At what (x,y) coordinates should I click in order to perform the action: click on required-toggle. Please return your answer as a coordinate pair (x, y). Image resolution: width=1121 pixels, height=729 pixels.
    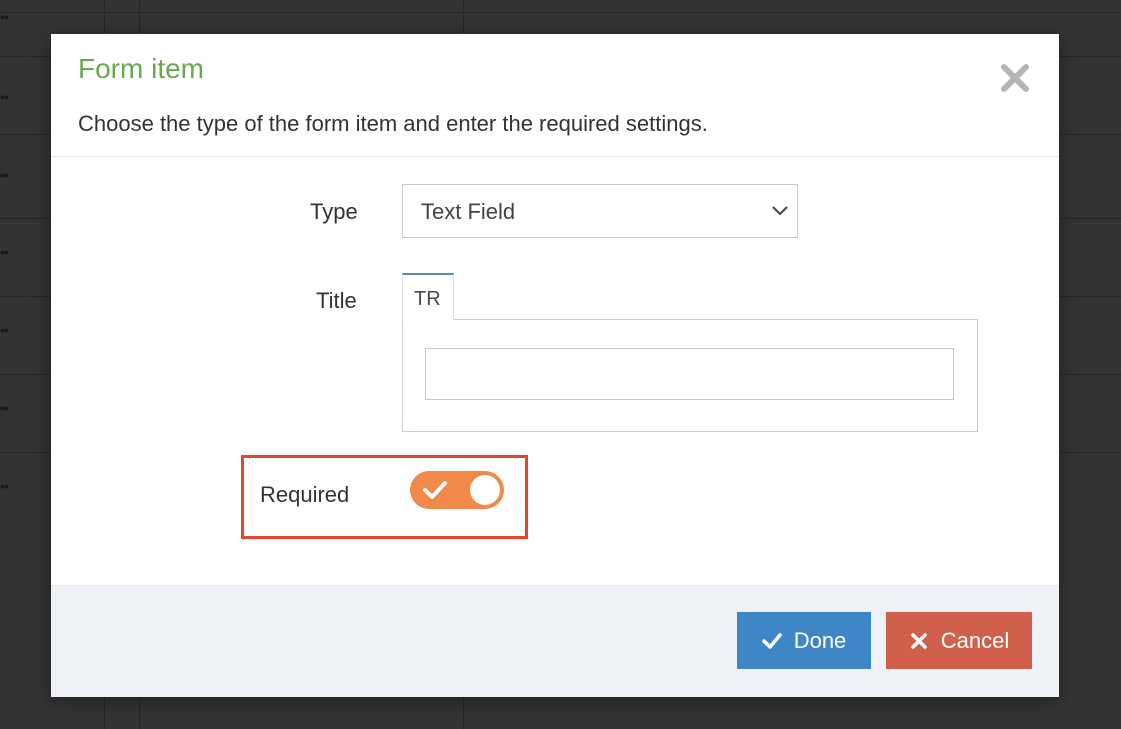
    Looking at the image, I should click on (457, 490).